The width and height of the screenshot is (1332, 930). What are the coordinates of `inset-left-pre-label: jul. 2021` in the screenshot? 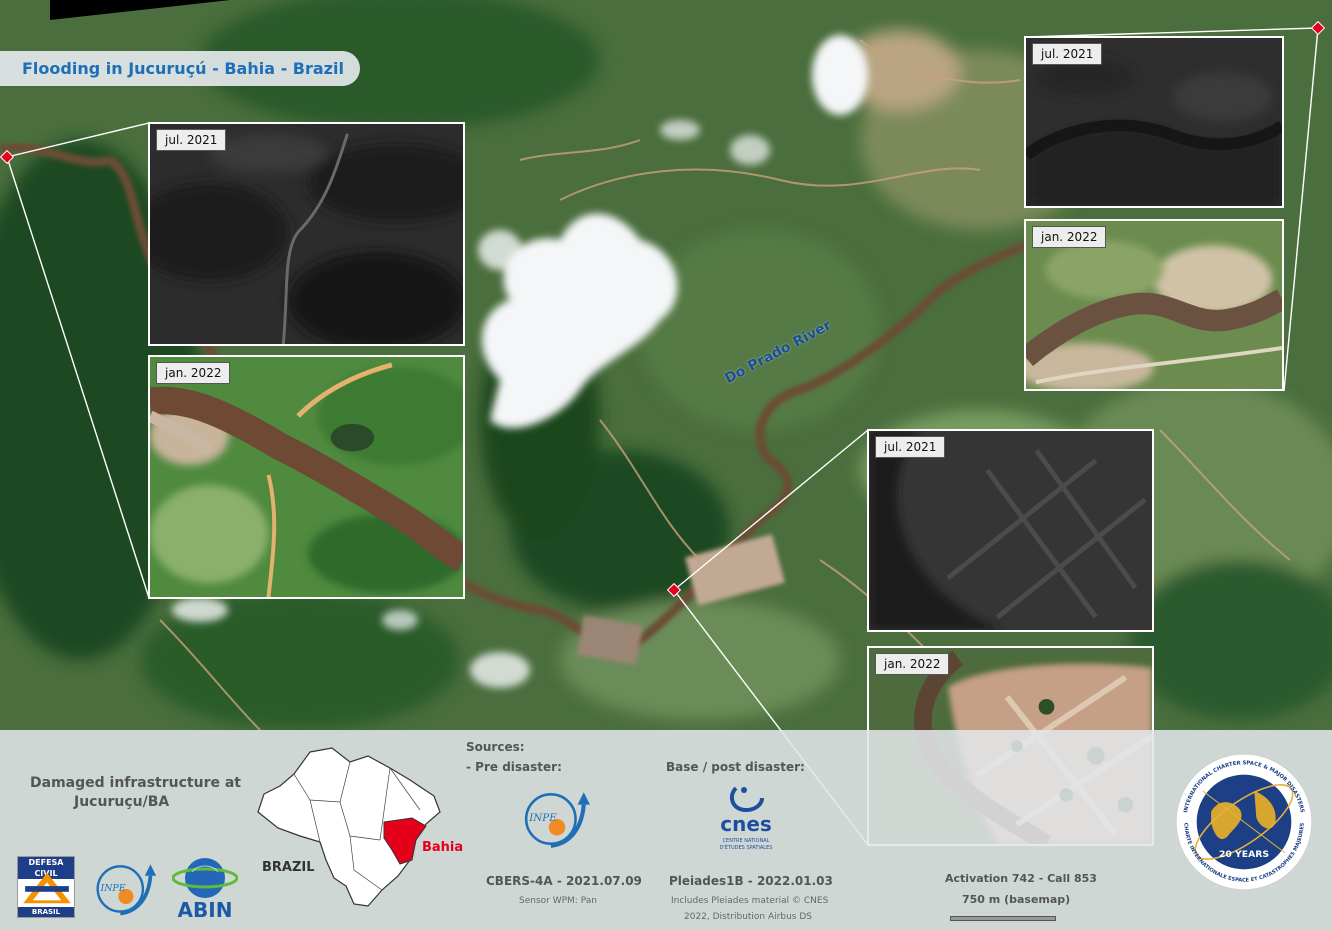 It's located at (191, 140).